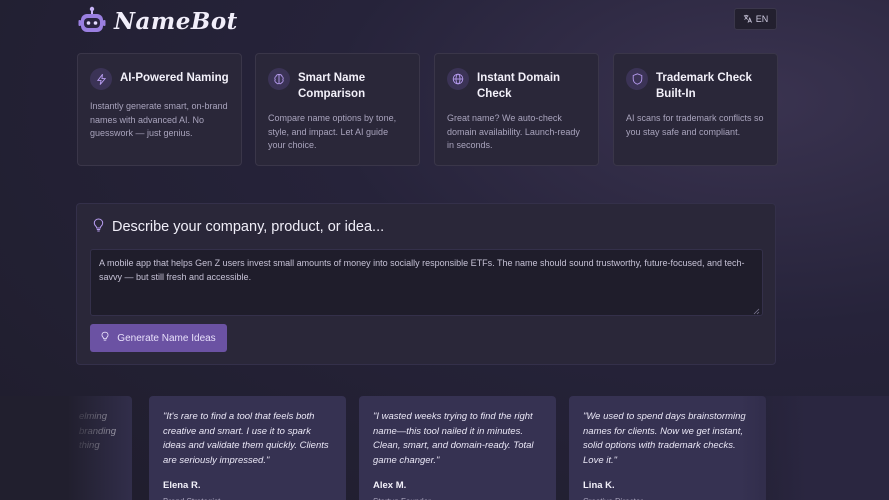  I want to click on globe-icon, so click(458, 79).